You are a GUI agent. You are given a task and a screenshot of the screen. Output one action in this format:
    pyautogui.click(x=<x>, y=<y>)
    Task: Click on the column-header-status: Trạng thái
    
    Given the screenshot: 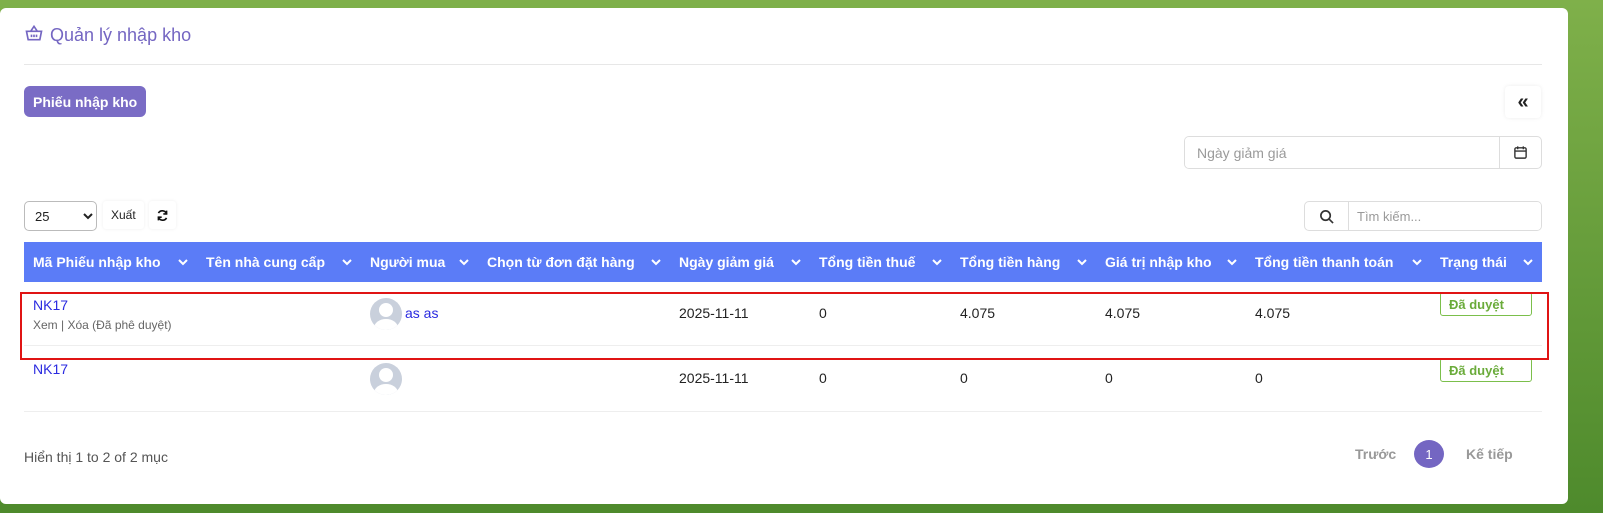 What is the action you would take?
    pyautogui.click(x=1486, y=262)
    